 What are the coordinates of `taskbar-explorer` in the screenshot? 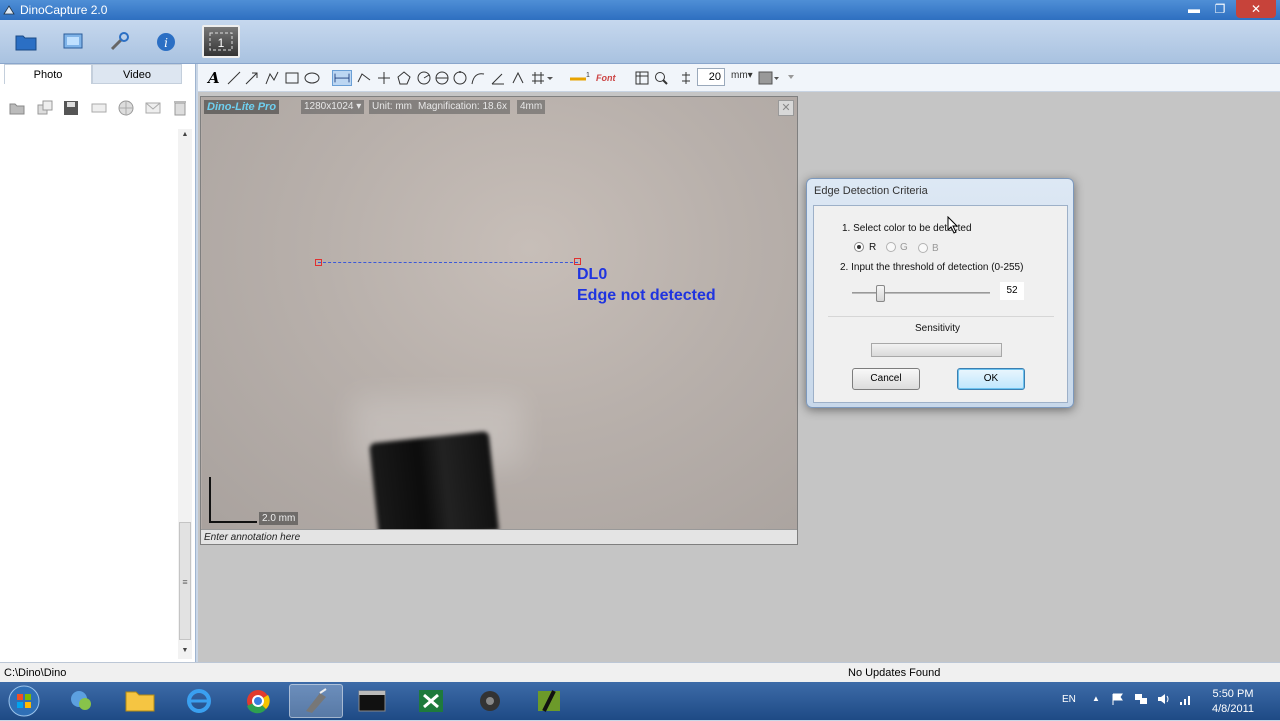 It's located at (140, 701).